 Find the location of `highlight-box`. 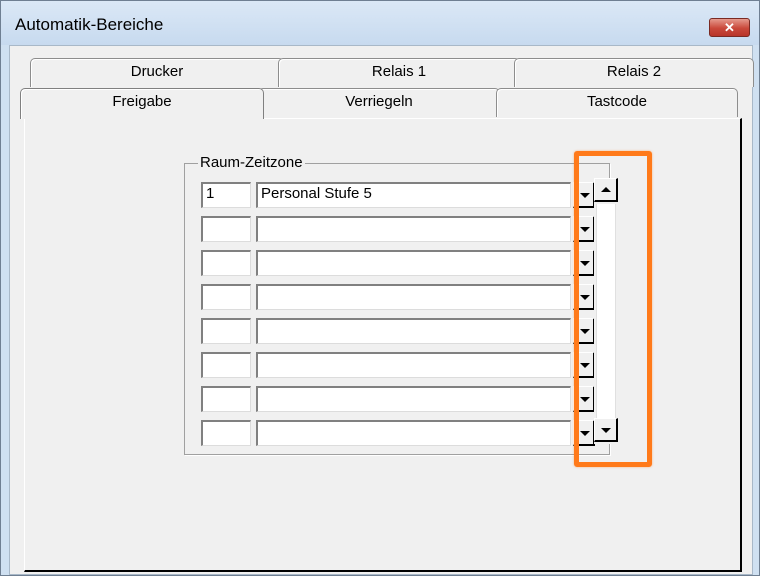

highlight-box is located at coordinates (613, 309).